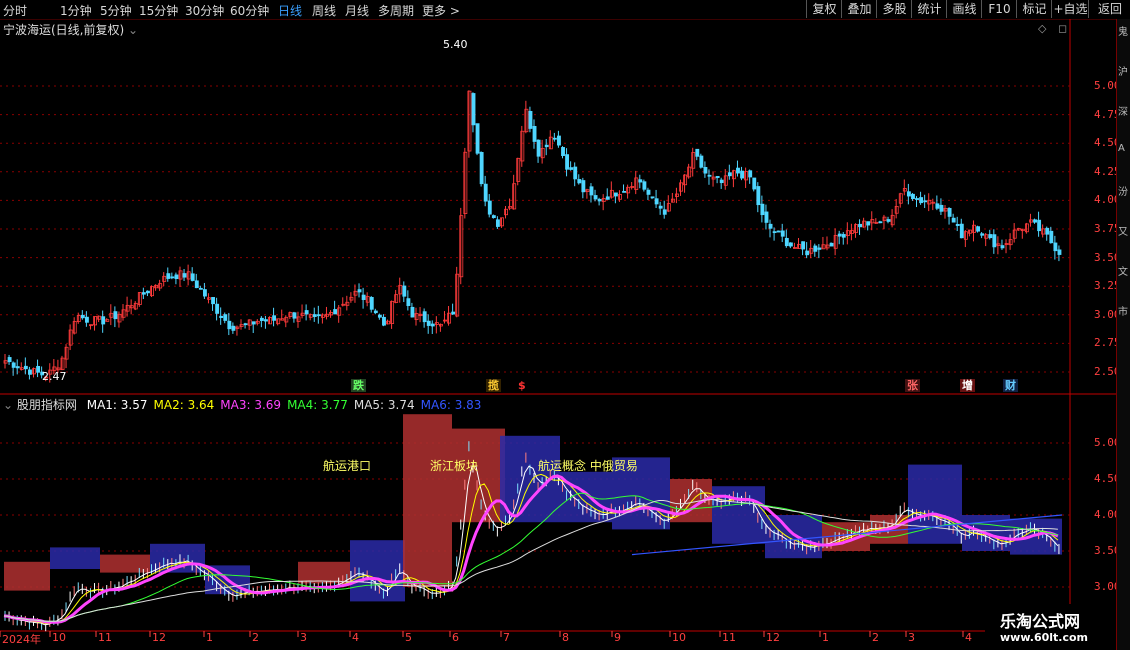 The image size is (1130, 650). What do you see at coordinates (679, 637) in the screenshot?
I see `month-label: 10` at bounding box center [679, 637].